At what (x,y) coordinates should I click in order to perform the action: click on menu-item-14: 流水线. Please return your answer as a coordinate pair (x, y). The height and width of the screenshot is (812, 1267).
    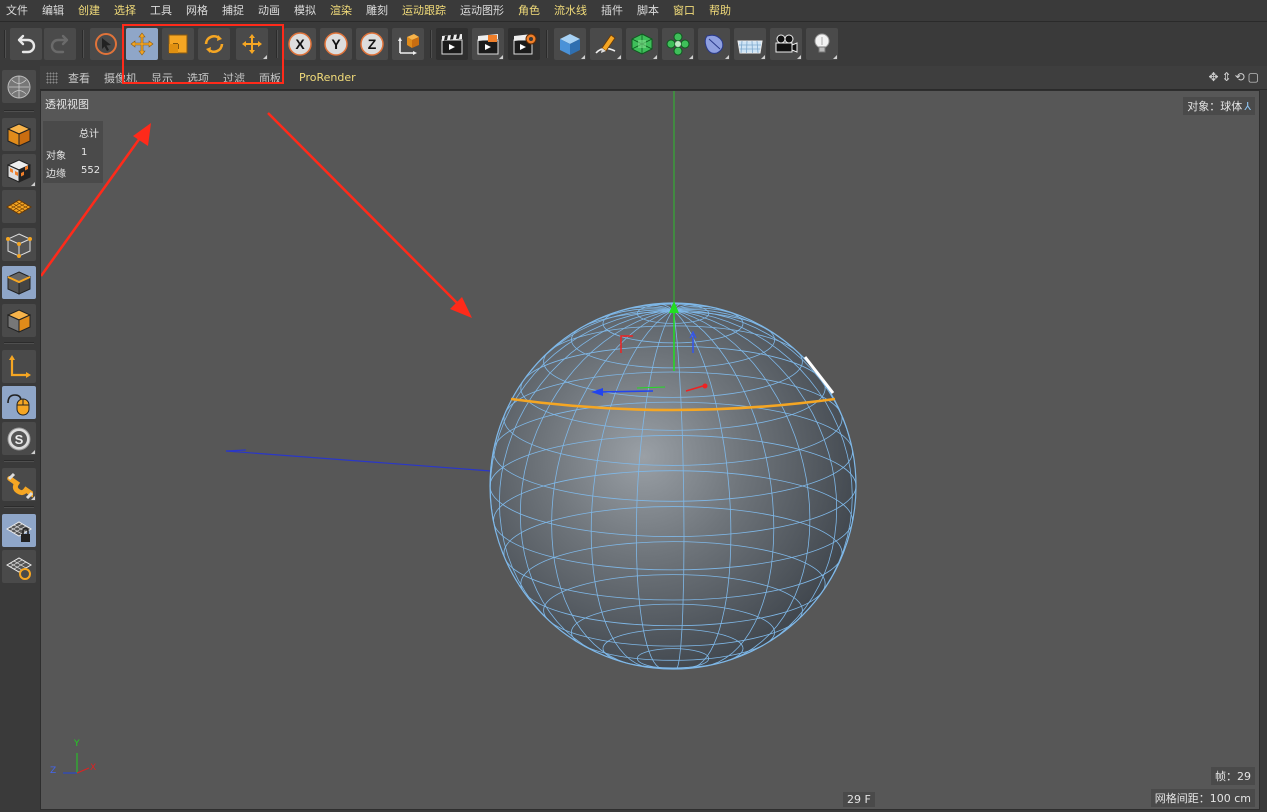
    Looking at the image, I should click on (570, 11).